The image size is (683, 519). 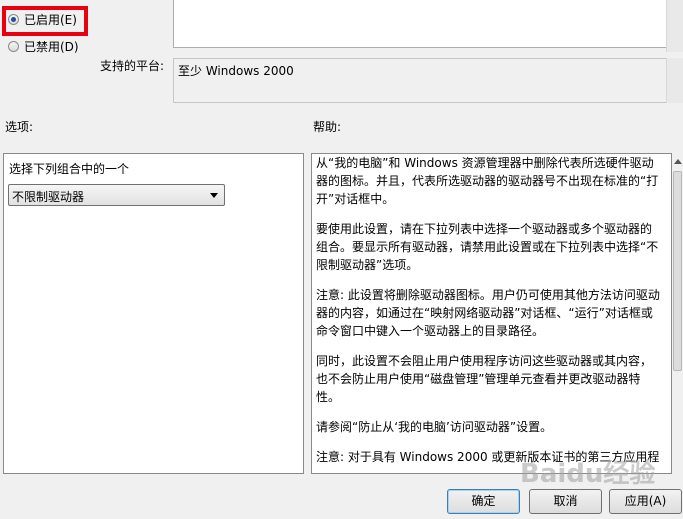 I want to click on platform-scrollbar, so click(x=674, y=80).